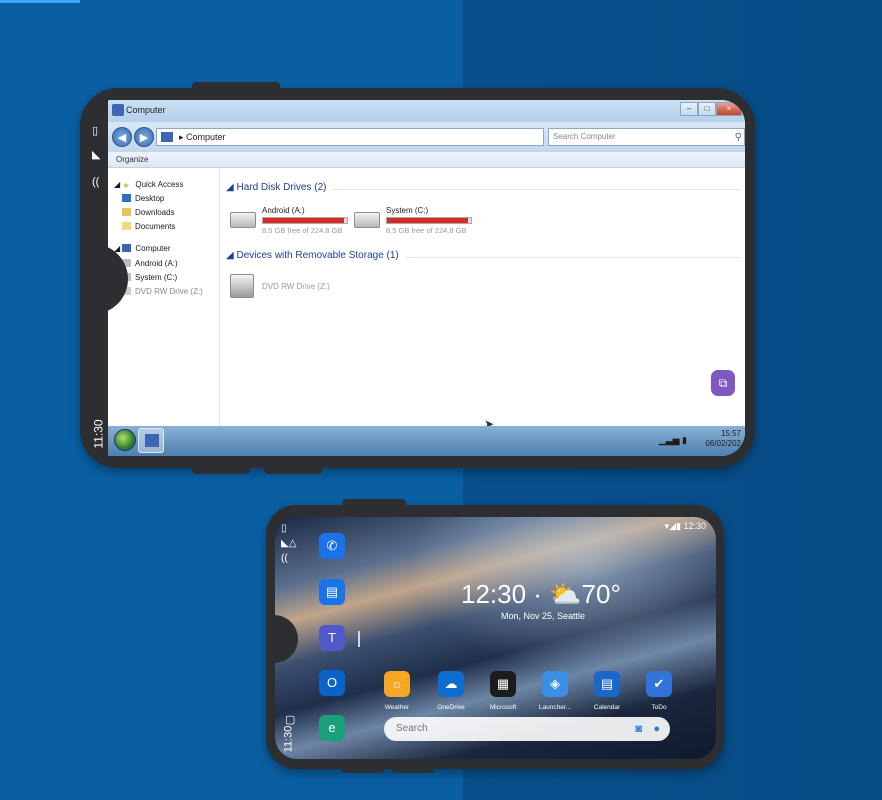 The width and height of the screenshot is (882, 800). What do you see at coordinates (148, 226) in the screenshot?
I see `nav-item-documents: Documents` at bounding box center [148, 226].